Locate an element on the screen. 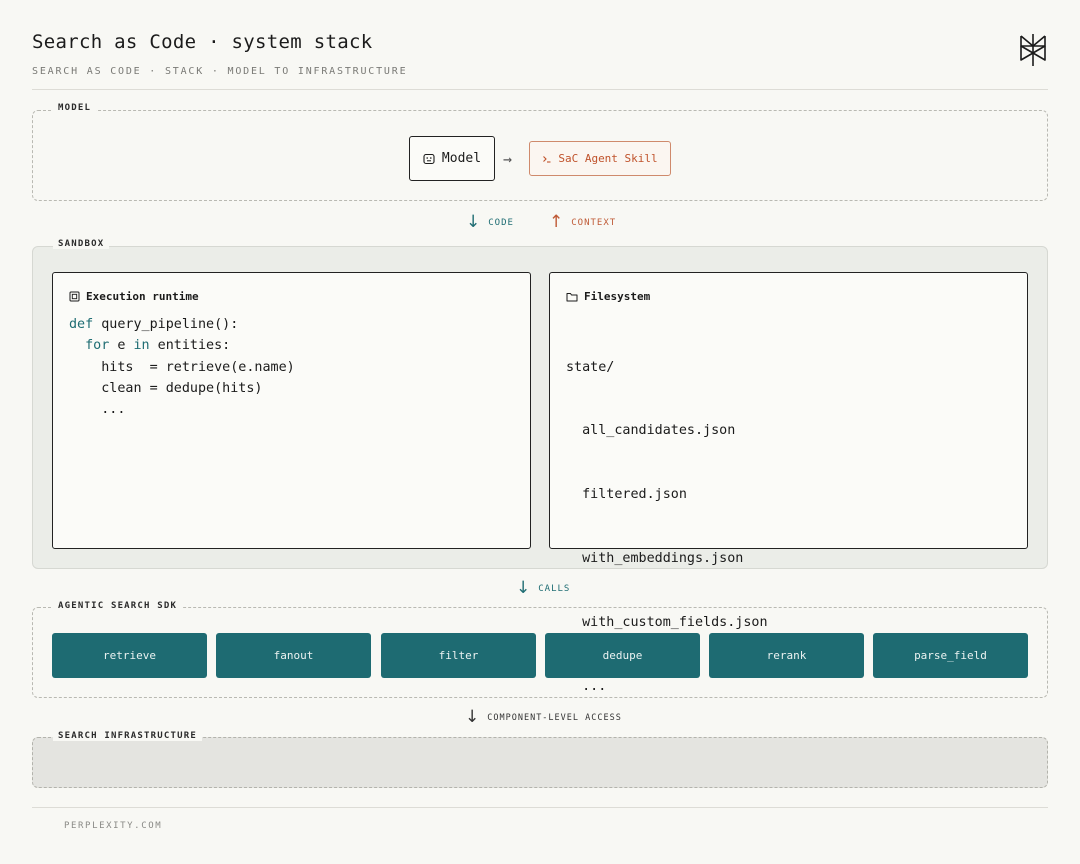  arrow-up-icon: ↑ is located at coordinates (557, 222).